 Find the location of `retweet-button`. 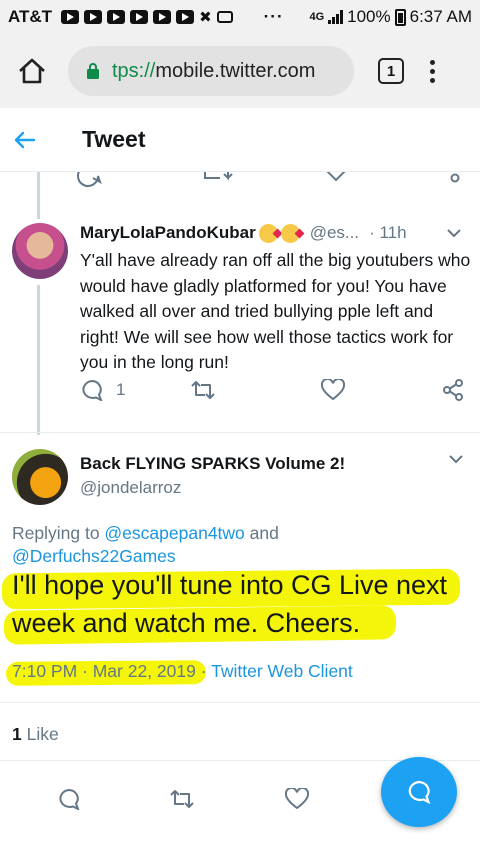

retweet-button is located at coordinates (254, 390).